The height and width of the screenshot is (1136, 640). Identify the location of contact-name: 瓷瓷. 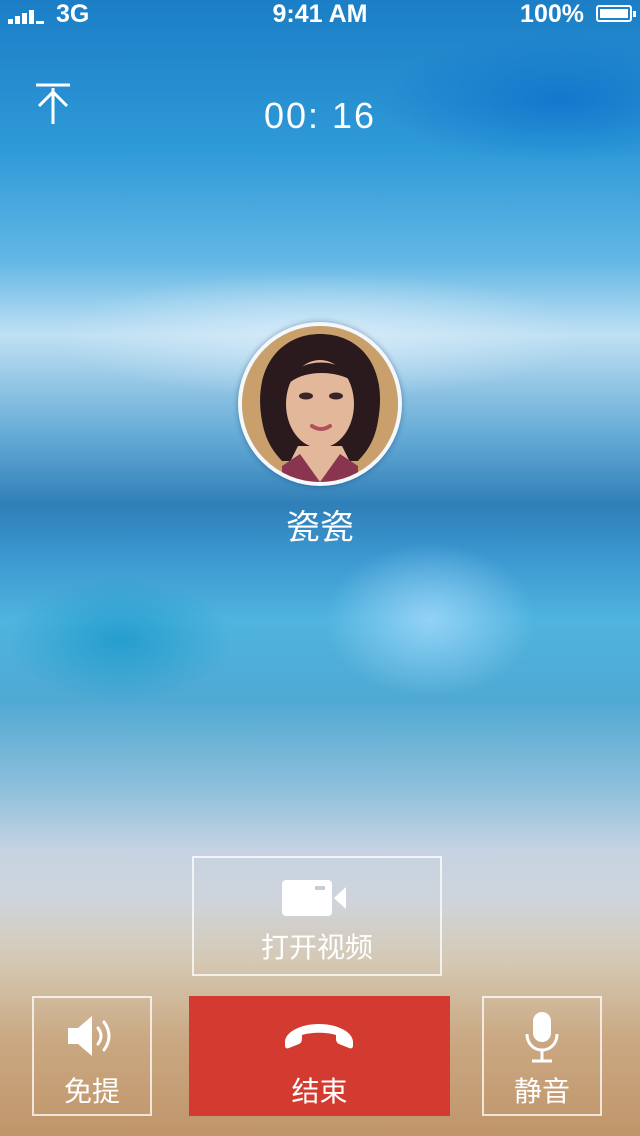
(320, 528).